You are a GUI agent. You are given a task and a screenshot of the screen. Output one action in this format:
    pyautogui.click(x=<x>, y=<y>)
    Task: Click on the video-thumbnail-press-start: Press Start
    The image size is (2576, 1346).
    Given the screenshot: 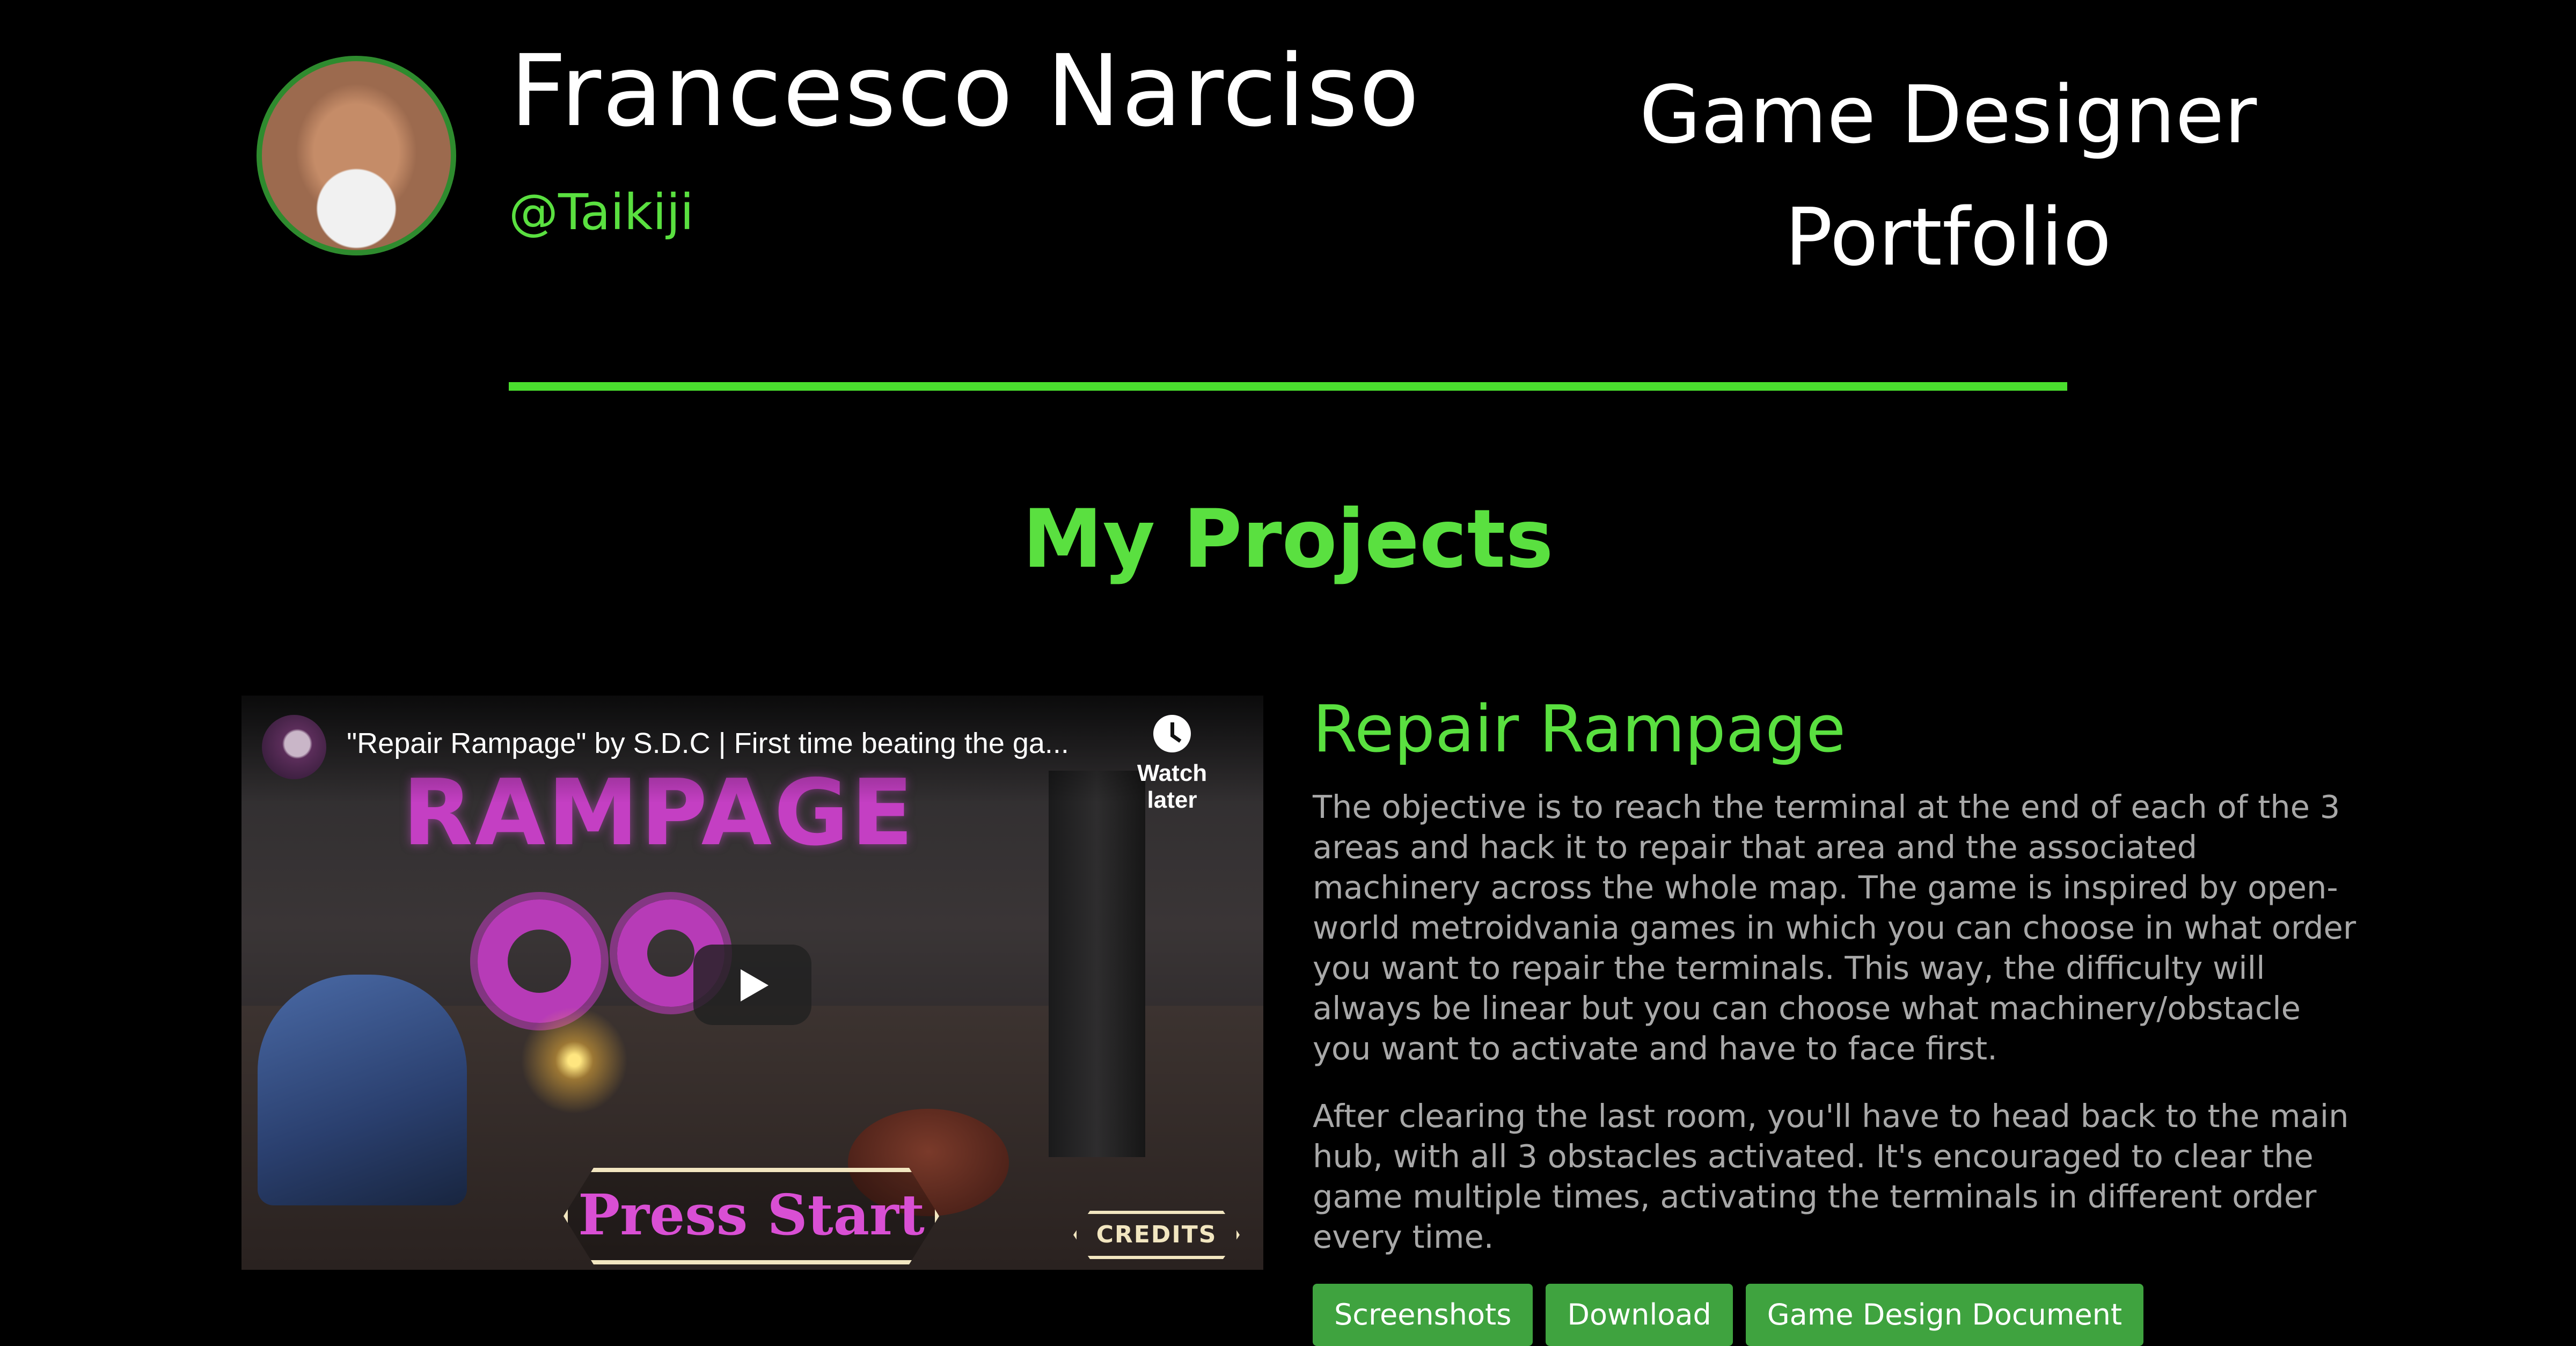 What is the action you would take?
    pyautogui.click(x=751, y=1216)
    